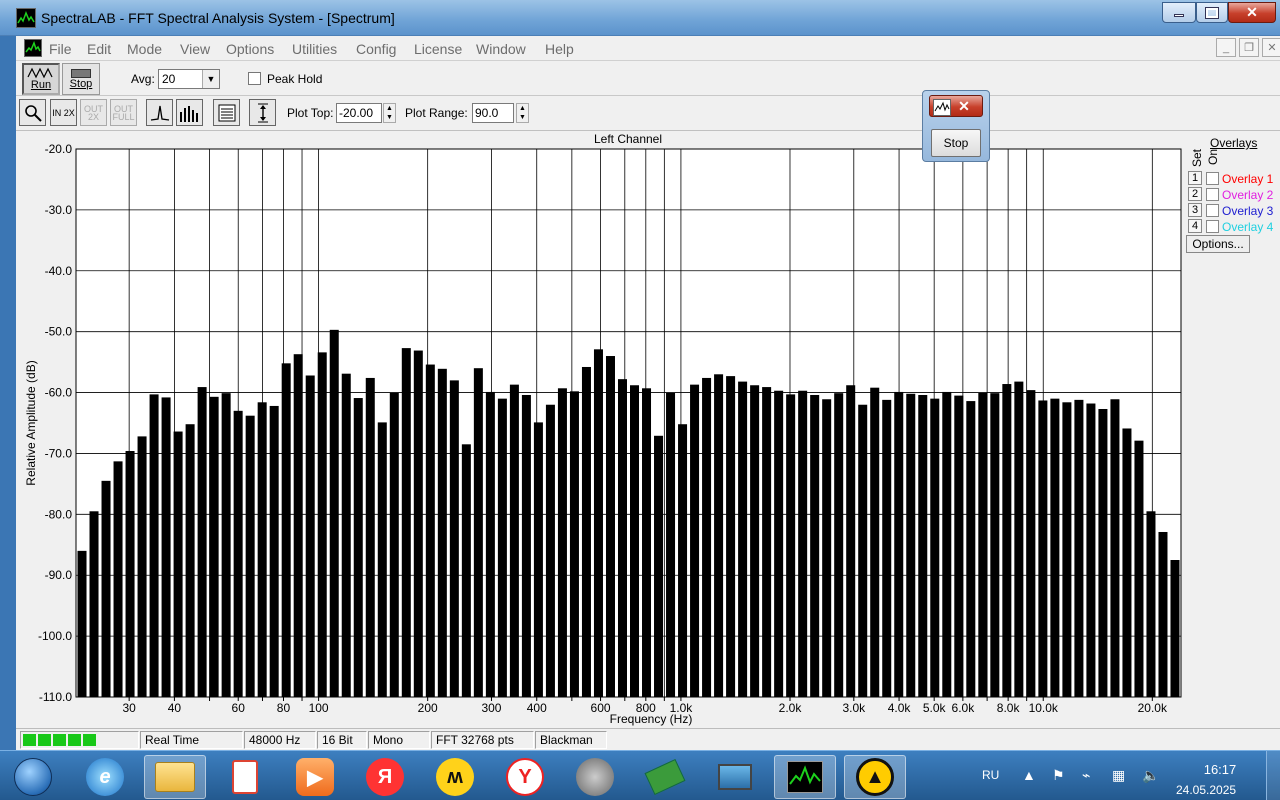 This screenshot has height=800, width=1280. I want to click on network-icon: ▦, so click(1118, 775).